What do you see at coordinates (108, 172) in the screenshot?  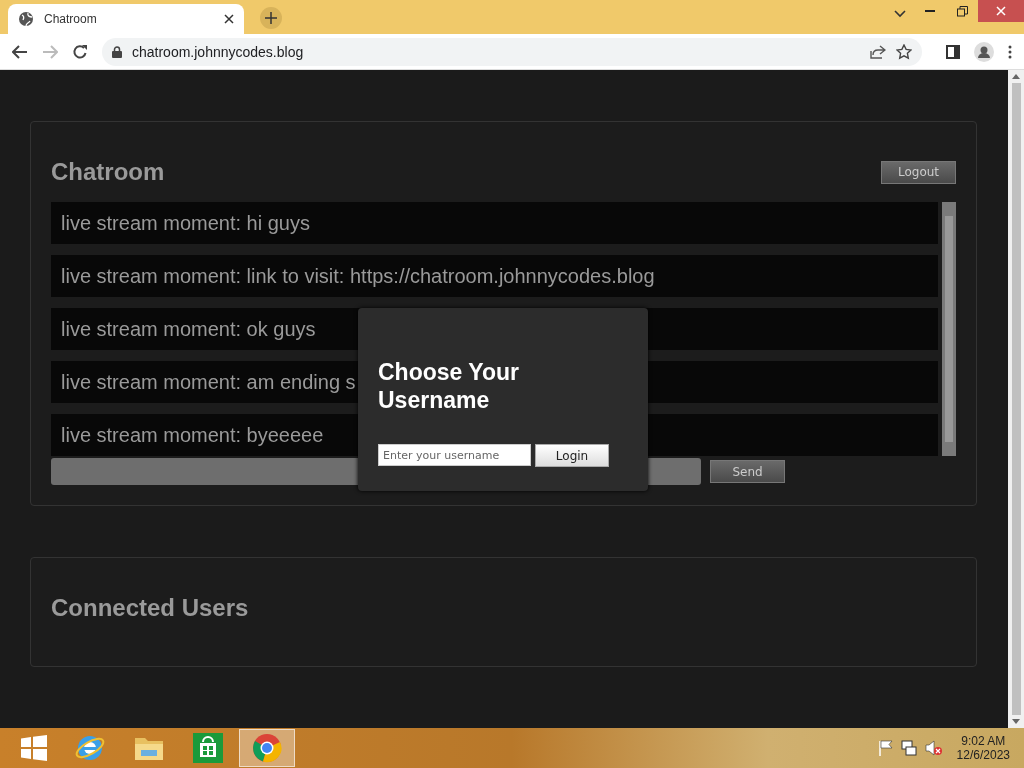 I see `chatroom-title: Chatroom` at bounding box center [108, 172].